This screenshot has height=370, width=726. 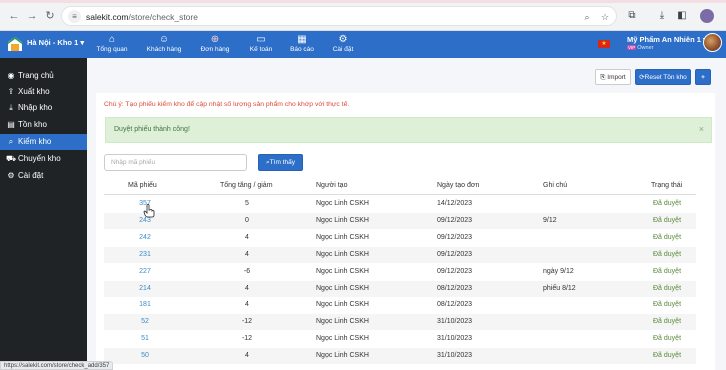 I want to click on reload-icon: ↻, so click(x=50, y=16).